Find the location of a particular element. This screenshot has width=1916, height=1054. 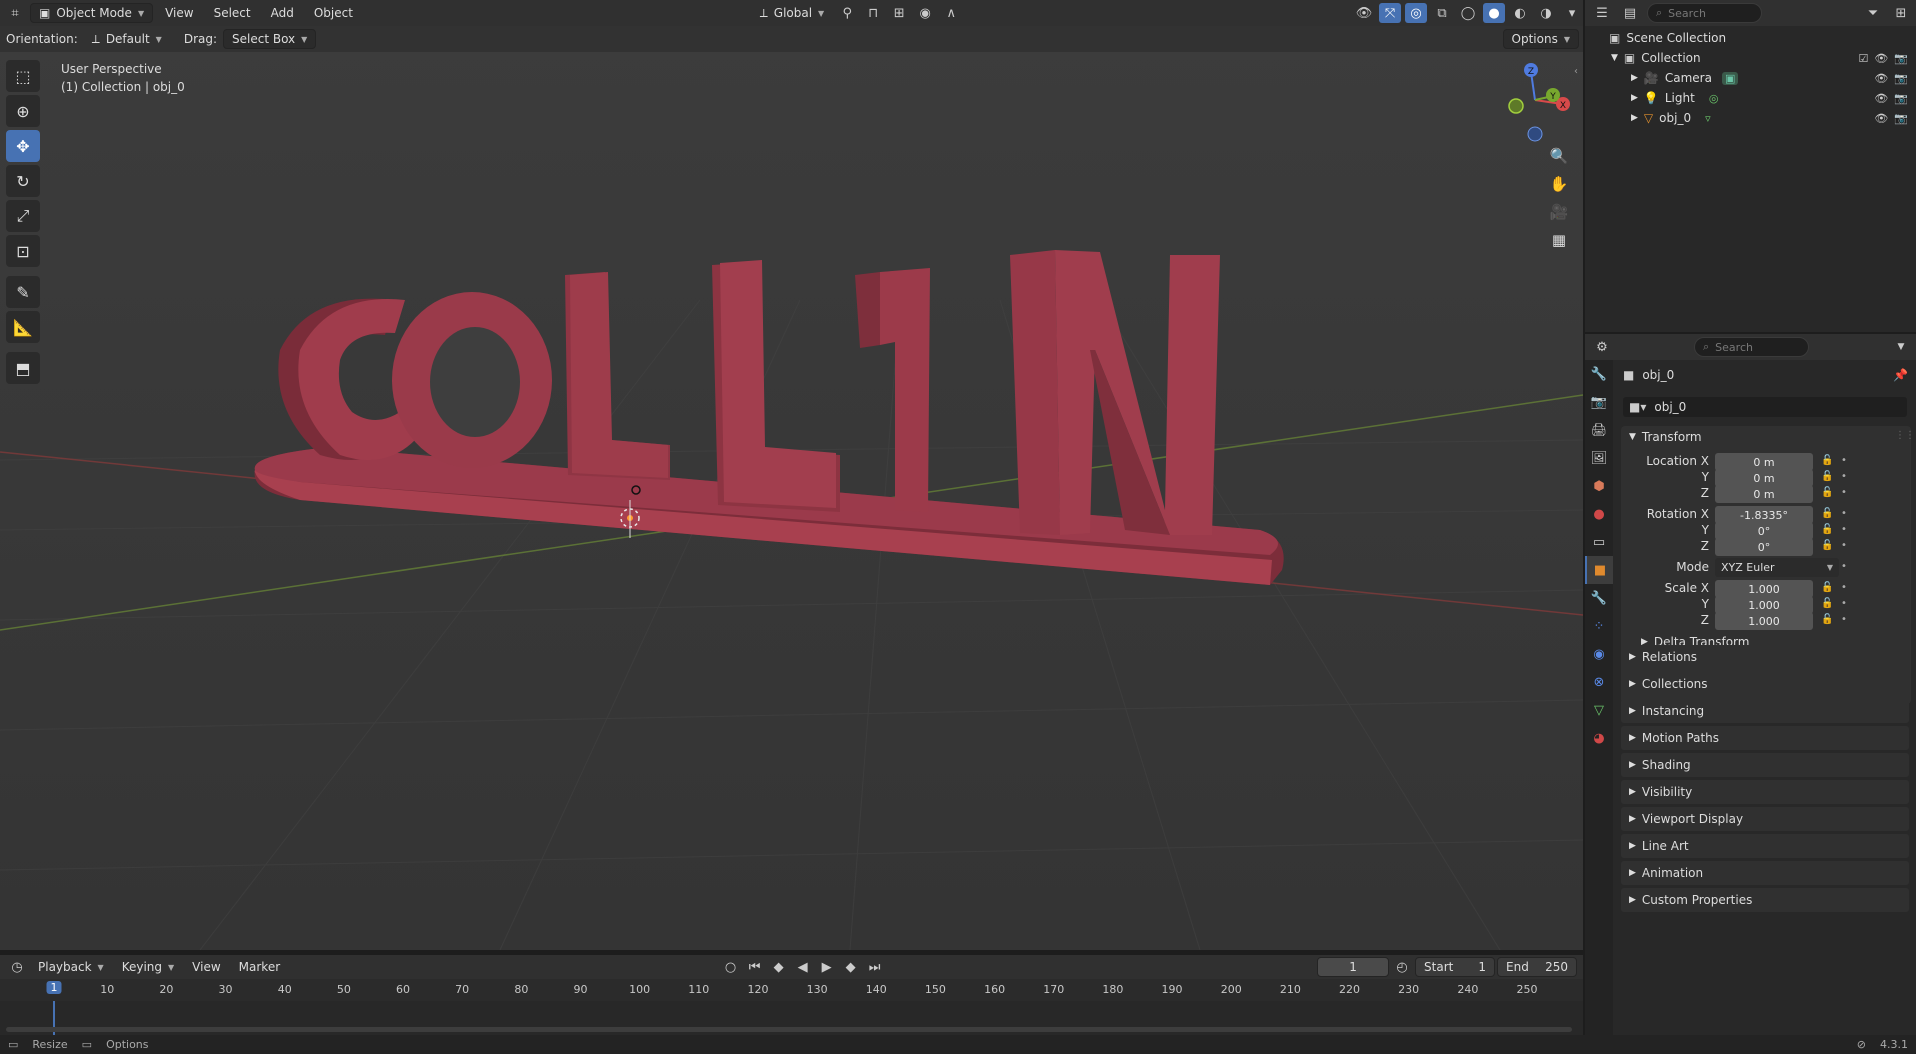

panel-shading: ▶ Shading is located at coordinates (1765, 765).